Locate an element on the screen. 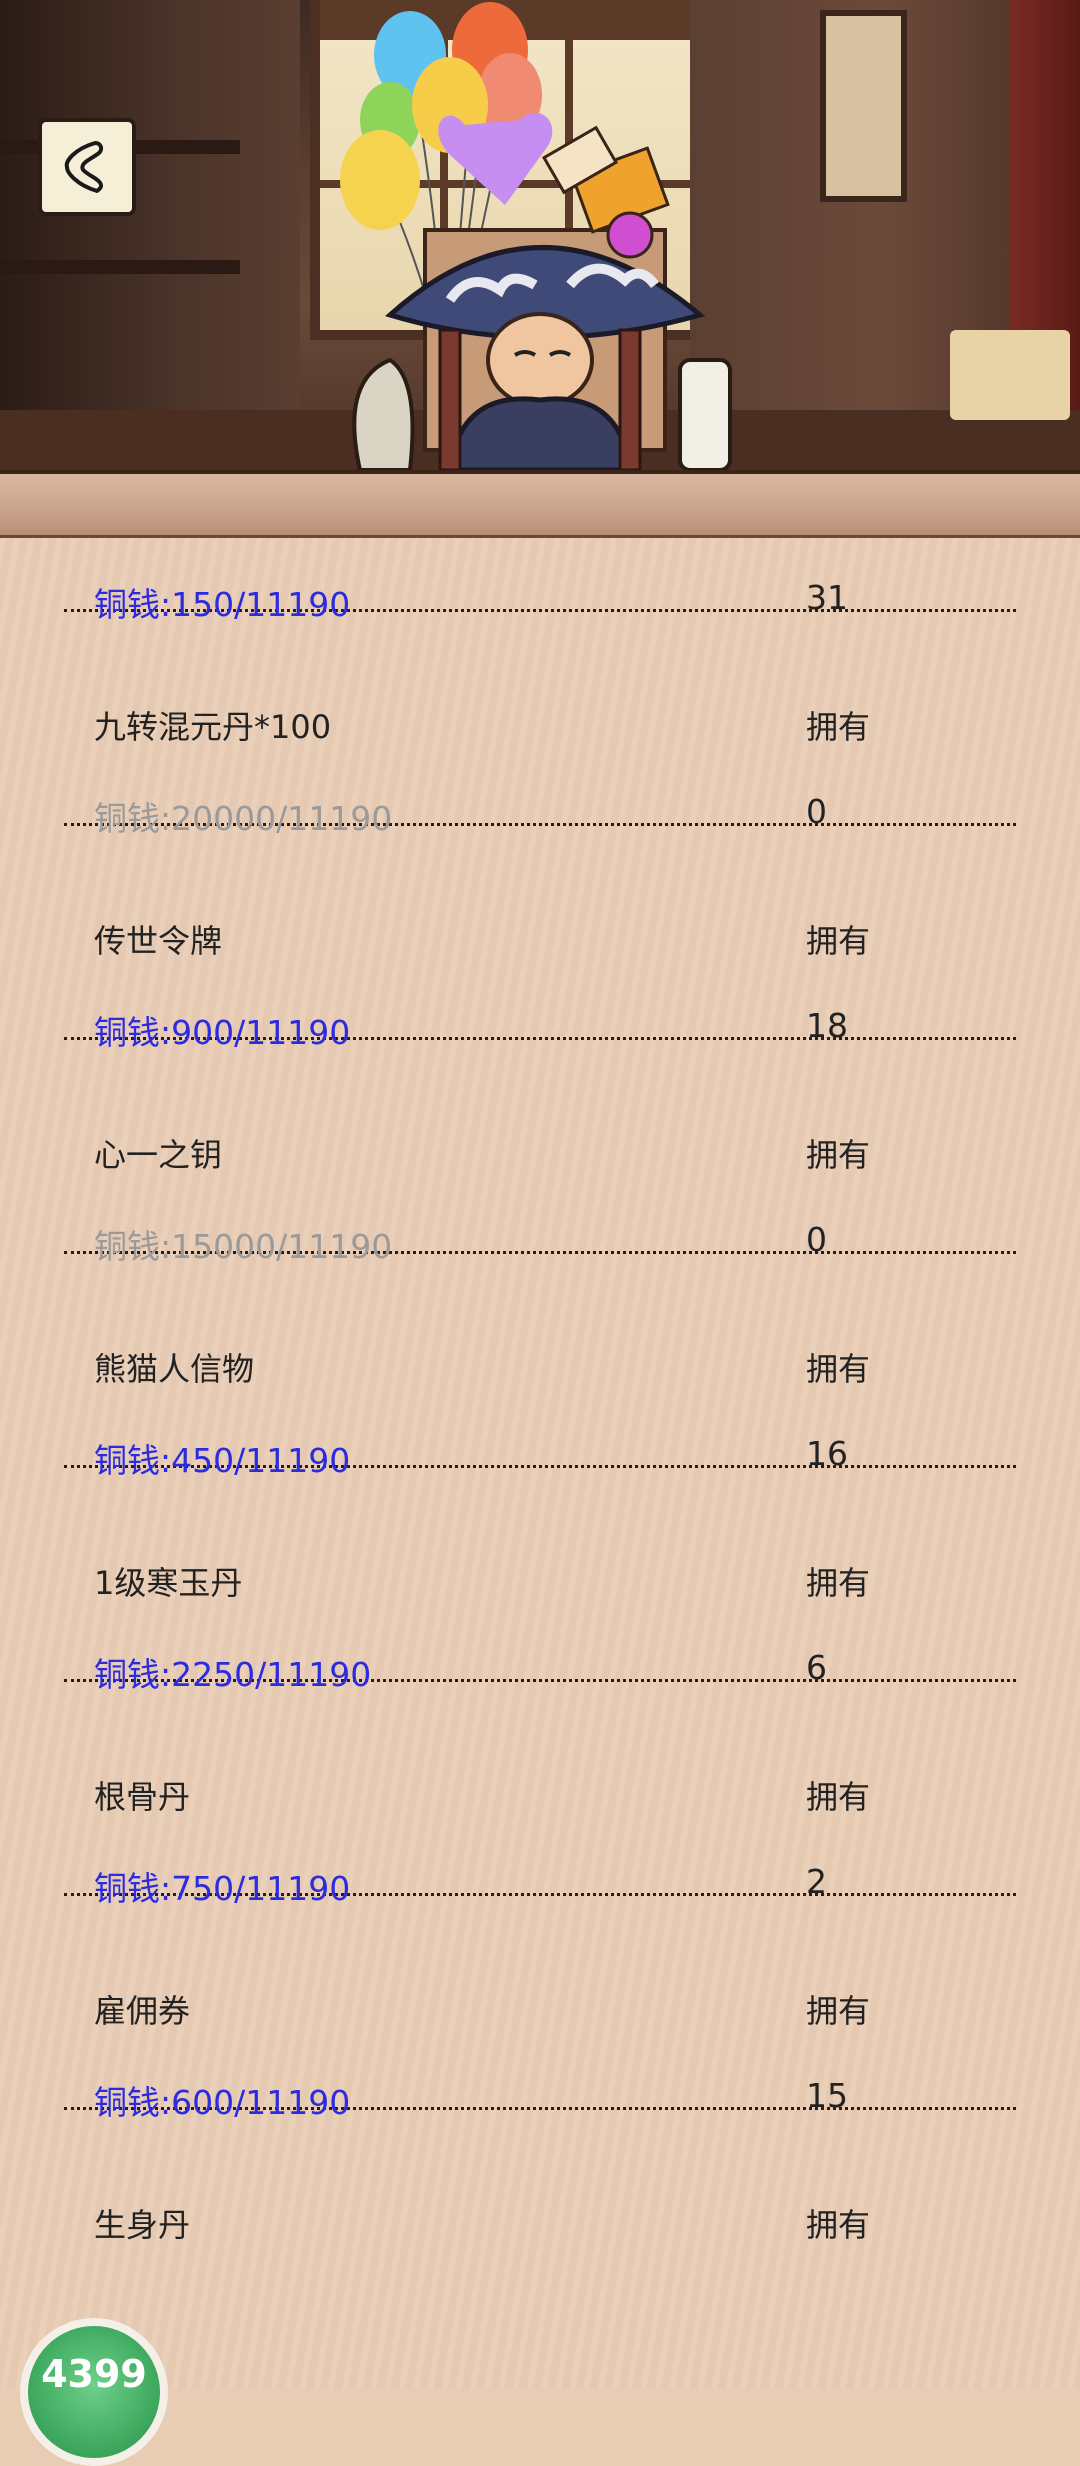  4399-floating-badge: 4399 is located at coordinates (94, 2392).